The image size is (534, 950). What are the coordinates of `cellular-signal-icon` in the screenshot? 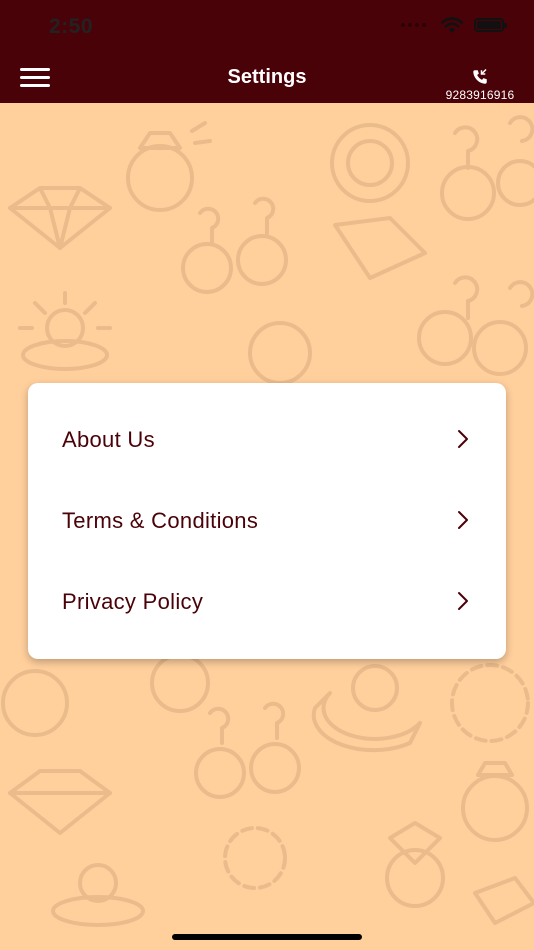 It's located at (413, 25).